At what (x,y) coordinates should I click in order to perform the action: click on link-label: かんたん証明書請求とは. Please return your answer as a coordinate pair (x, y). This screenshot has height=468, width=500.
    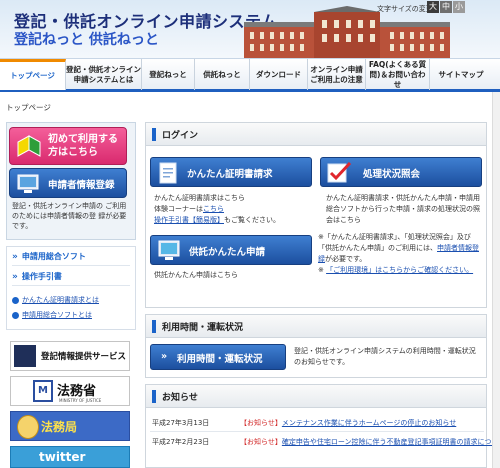
    Looking at the image, I should click on (60, 300).